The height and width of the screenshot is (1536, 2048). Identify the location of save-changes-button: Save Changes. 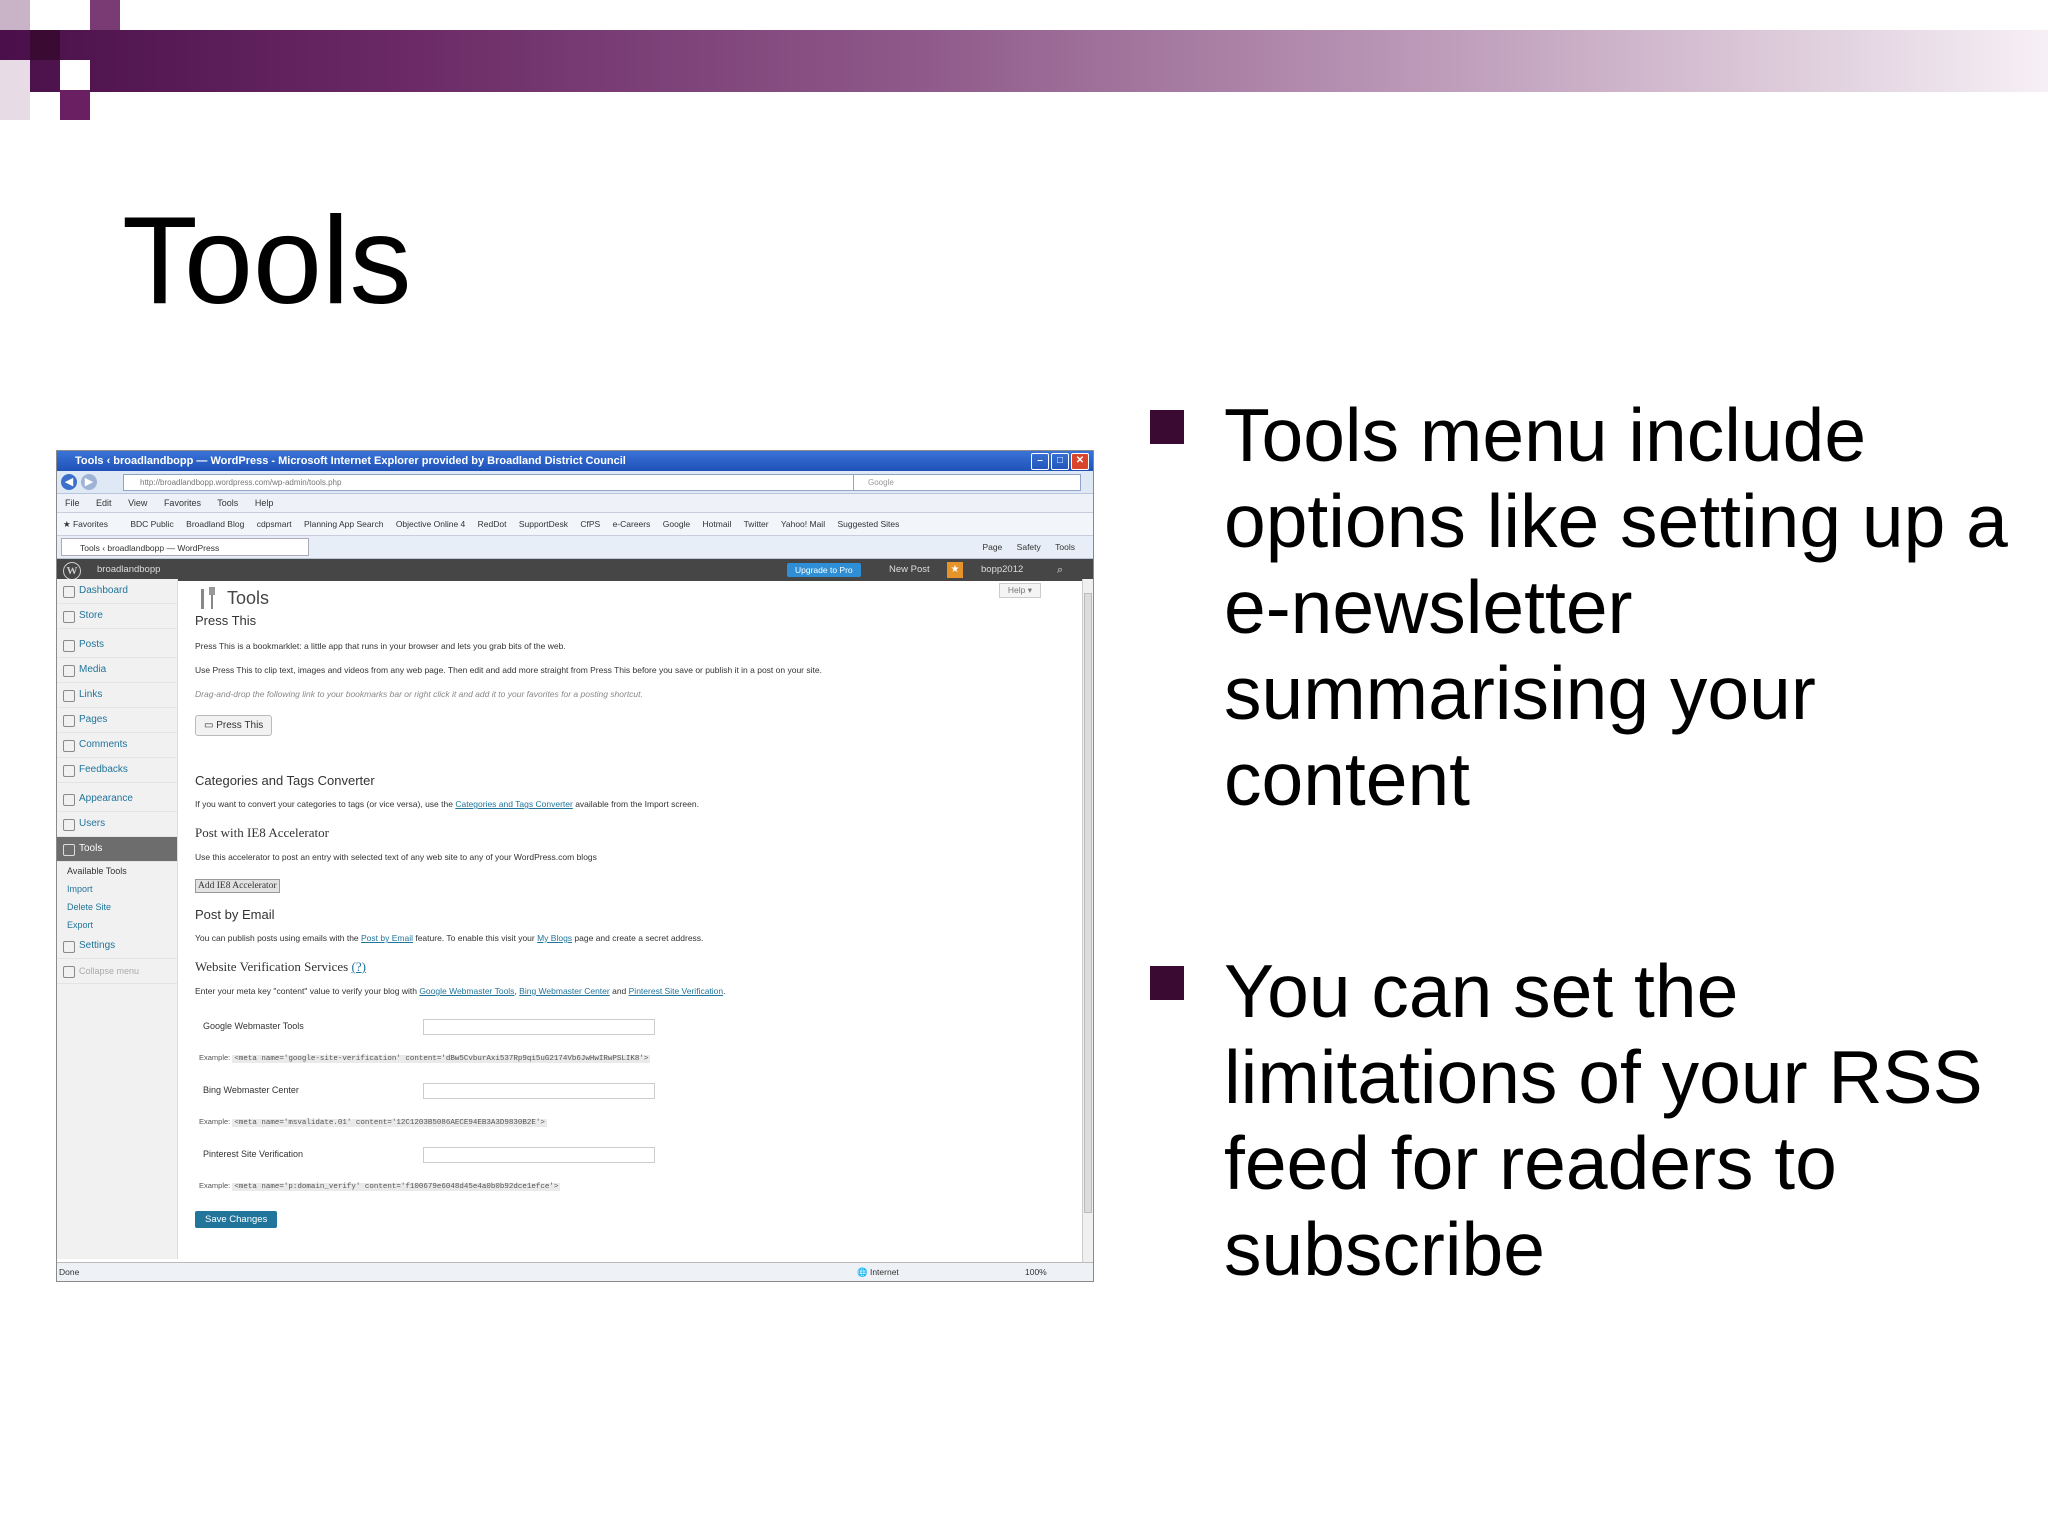
(236, 1219).